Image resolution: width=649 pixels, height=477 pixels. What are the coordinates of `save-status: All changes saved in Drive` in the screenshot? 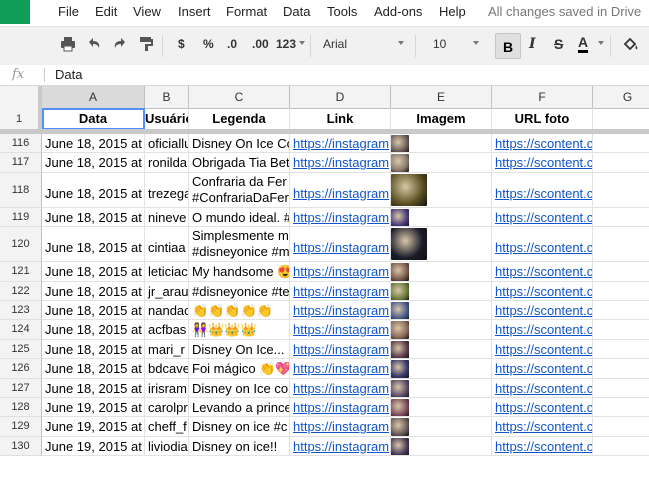 It's located at (564, 11).